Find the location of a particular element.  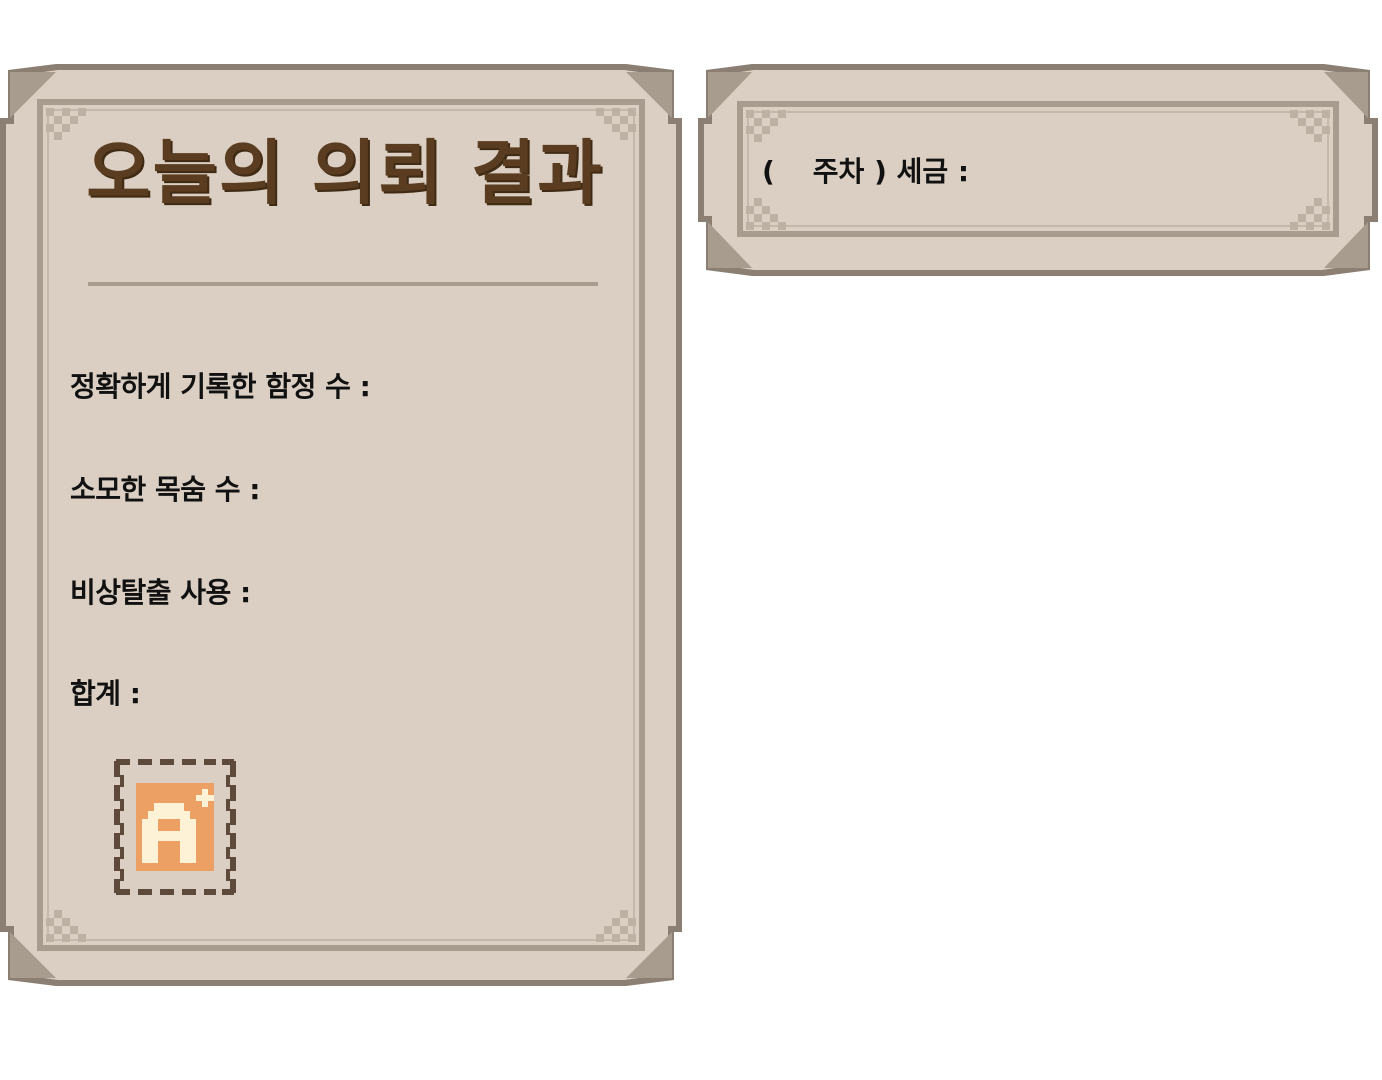

weekly-tax-panel-frame is located at coordinates (1038, 170).